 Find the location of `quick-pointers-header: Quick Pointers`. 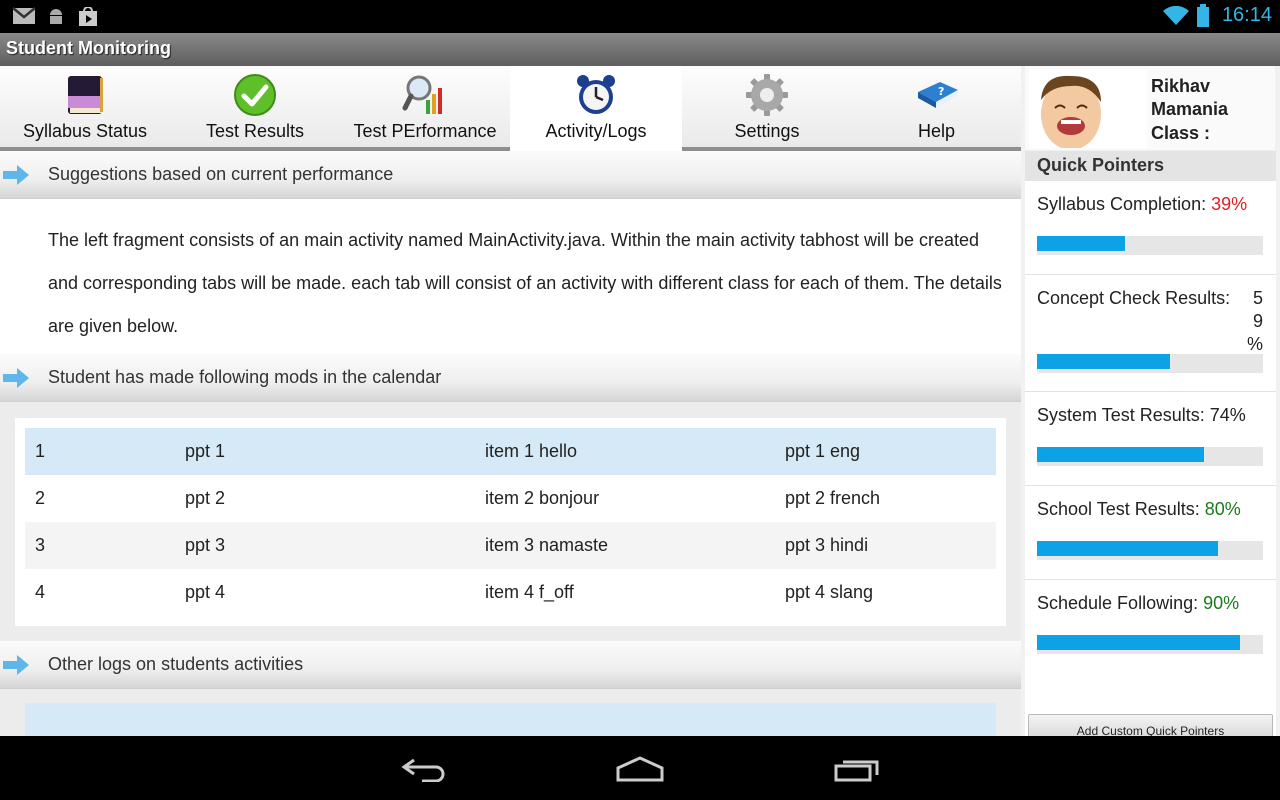

quick-pointers-header: Quick Pointers is located at coordinates (1150, 166).